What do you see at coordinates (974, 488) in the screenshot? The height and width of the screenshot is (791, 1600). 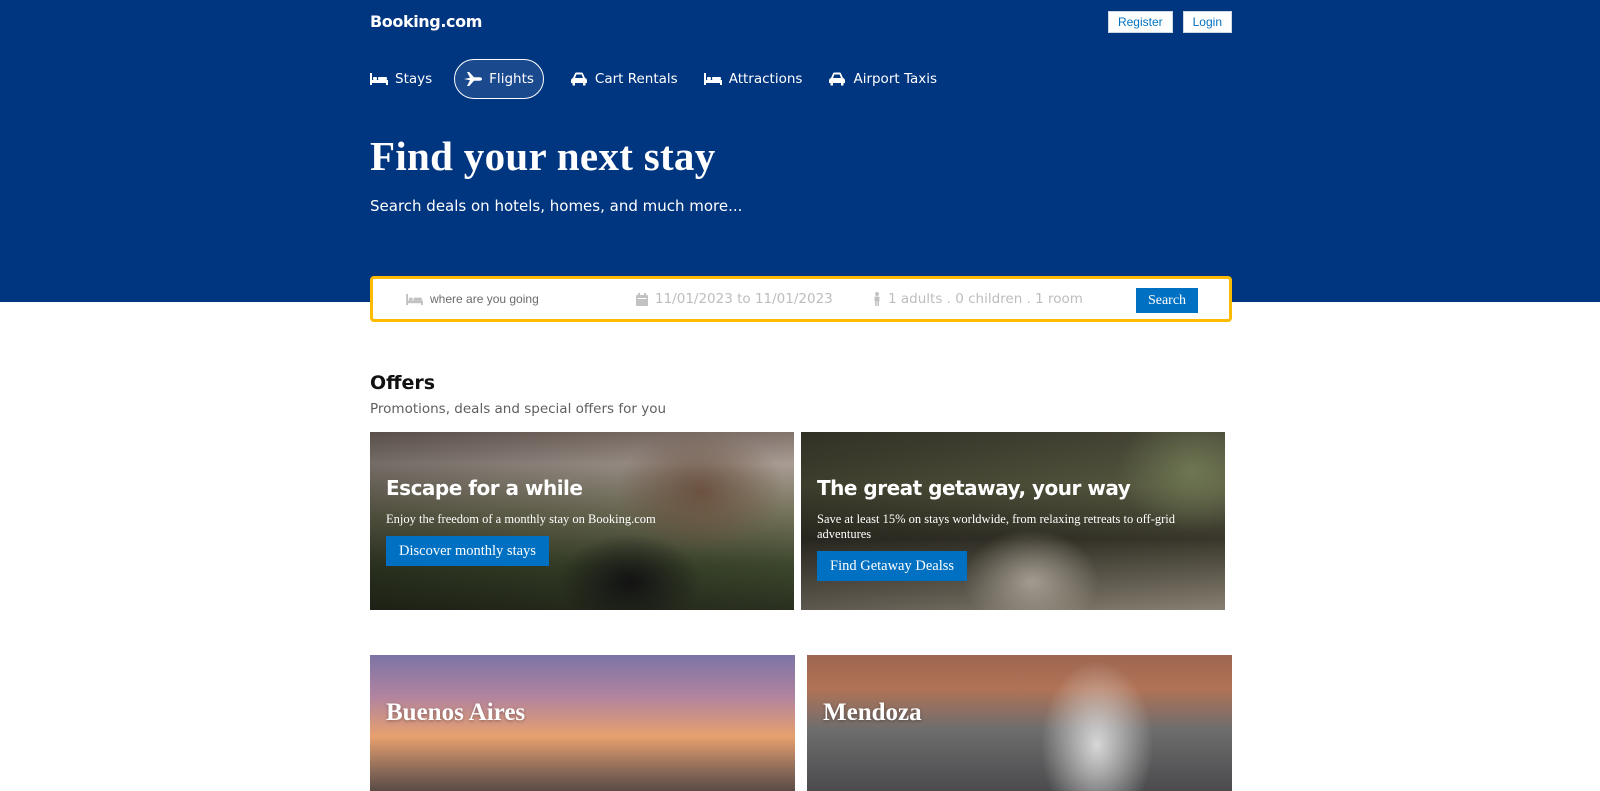 I see `offer-card-title: The great getaway, your way` at bounding box center [974, 488].